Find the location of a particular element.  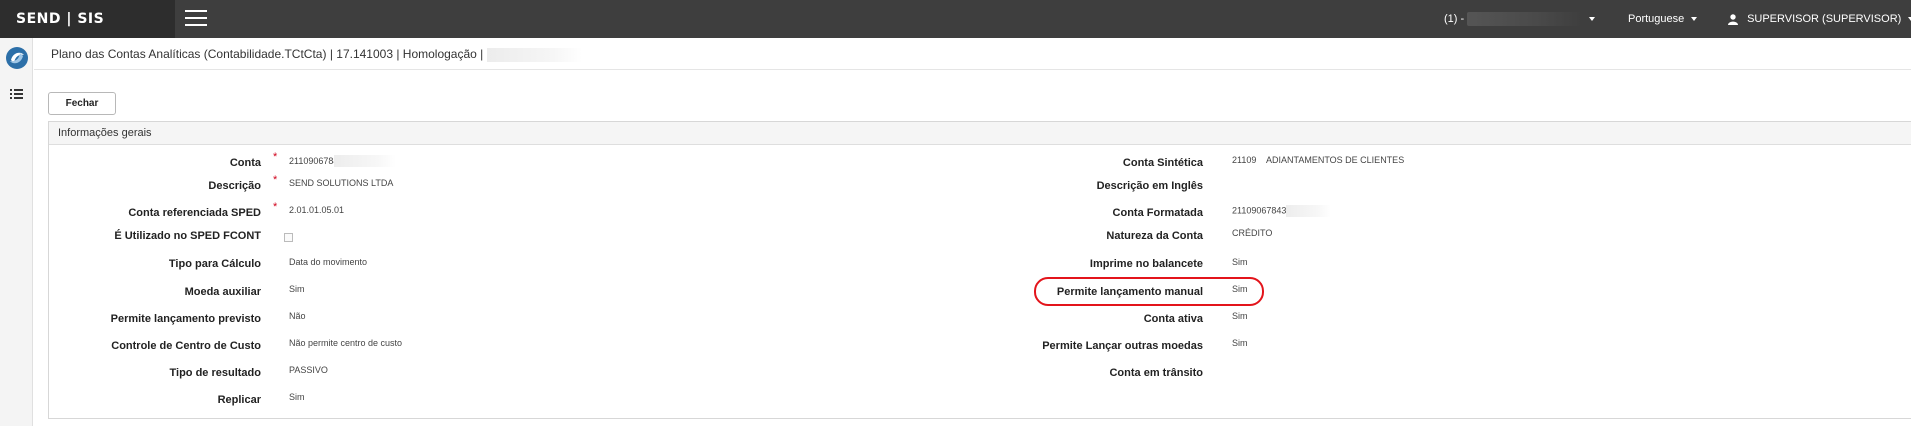

field-label-conta-transito: Conta em trânsito is located at coordinates (1156, 373).